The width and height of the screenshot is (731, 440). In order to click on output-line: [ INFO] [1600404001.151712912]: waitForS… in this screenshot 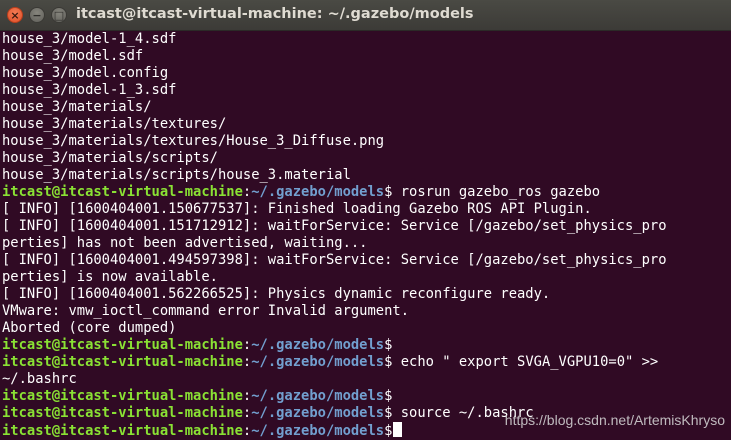, I will do `click(334, 226)`.